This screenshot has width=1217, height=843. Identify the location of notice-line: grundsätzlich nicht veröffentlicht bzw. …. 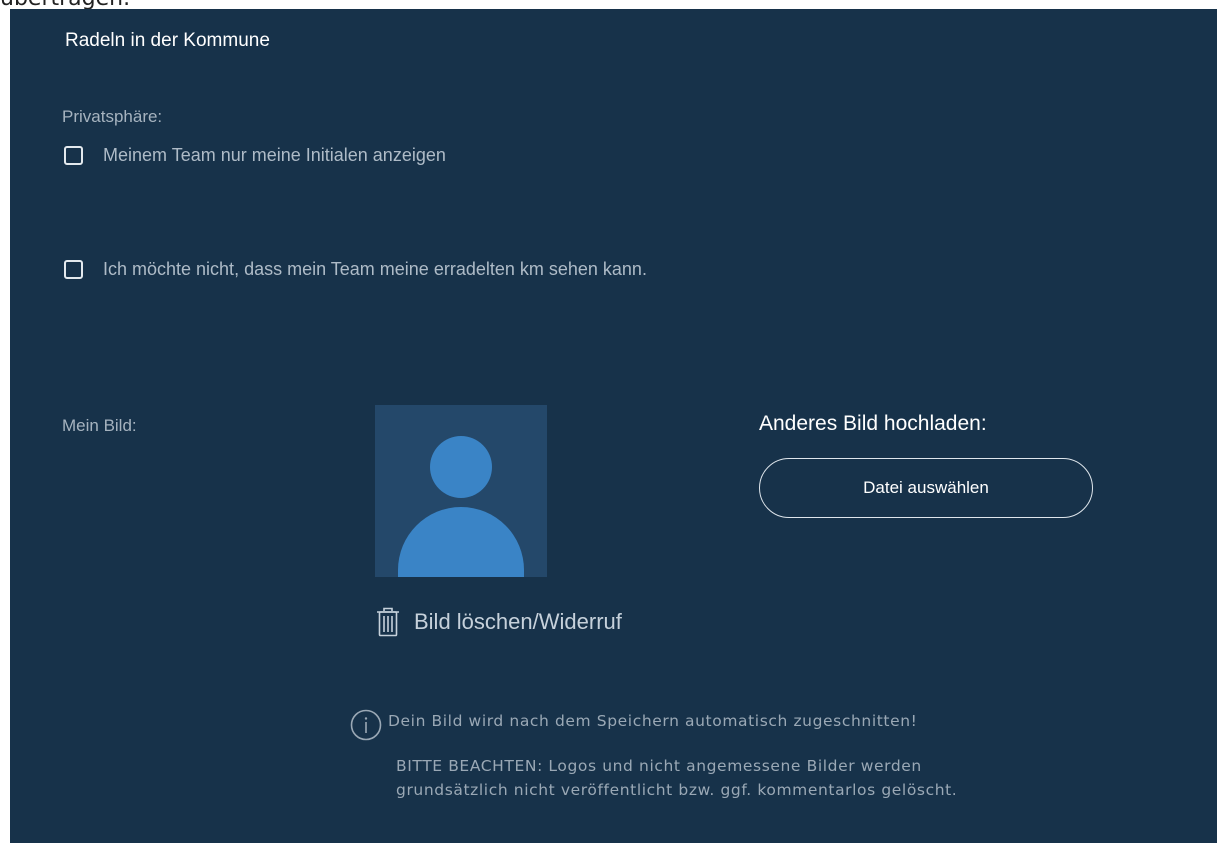
(677, 790).